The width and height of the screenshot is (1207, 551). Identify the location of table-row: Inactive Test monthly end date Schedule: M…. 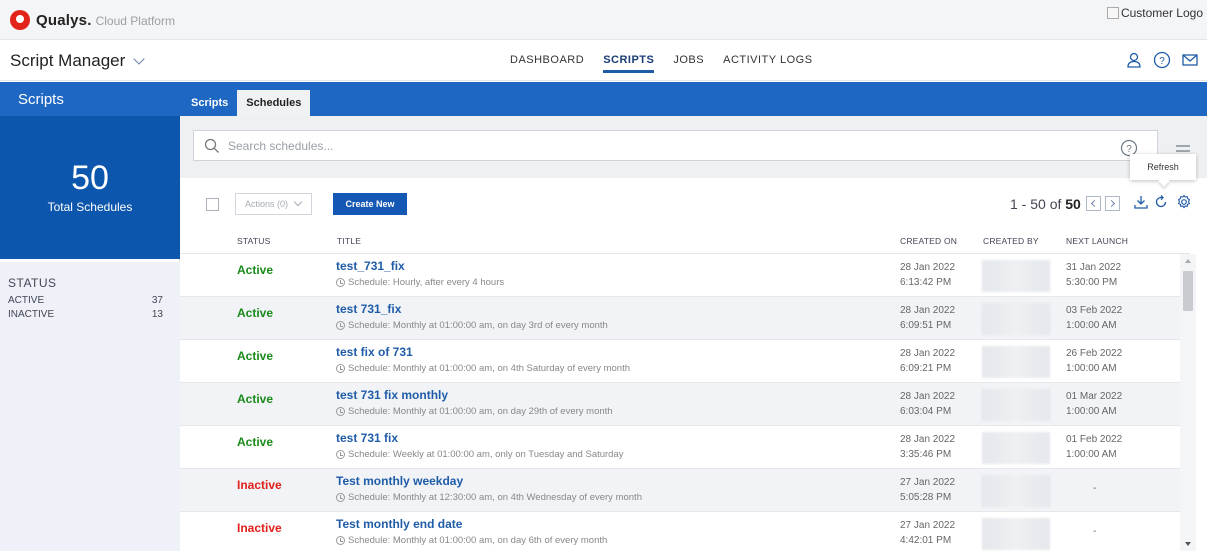
(680, 531).